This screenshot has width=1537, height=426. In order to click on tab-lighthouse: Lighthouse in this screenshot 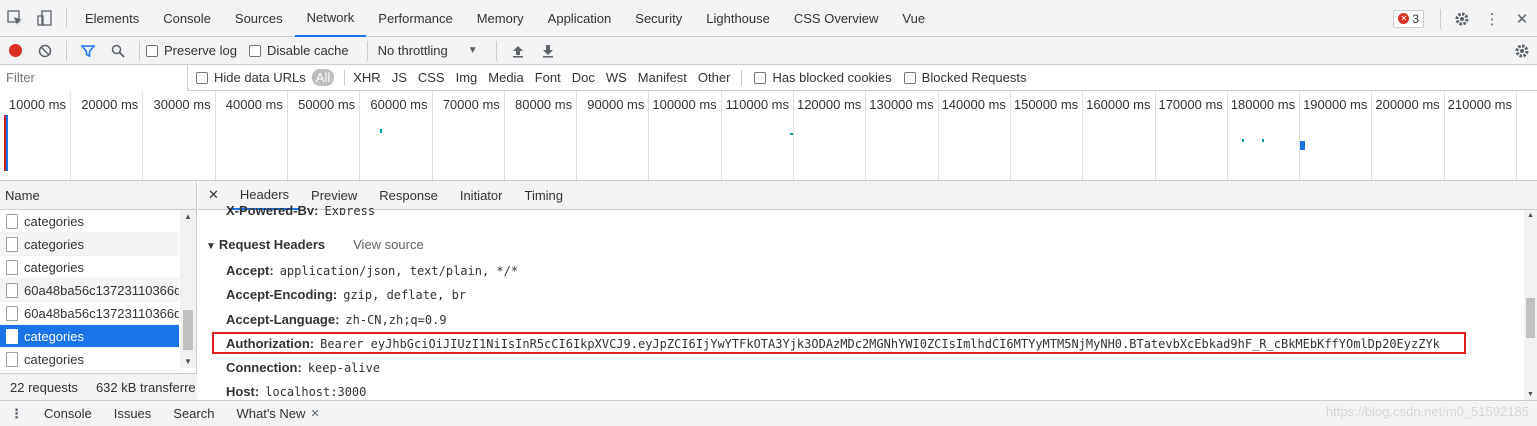, I will do `click(738, 18)`.